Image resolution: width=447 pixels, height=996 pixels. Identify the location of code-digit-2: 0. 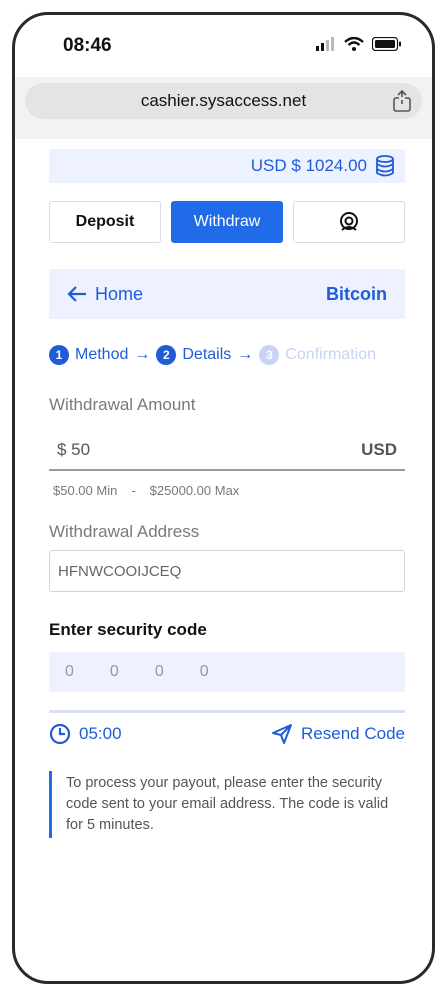
(114, 672).